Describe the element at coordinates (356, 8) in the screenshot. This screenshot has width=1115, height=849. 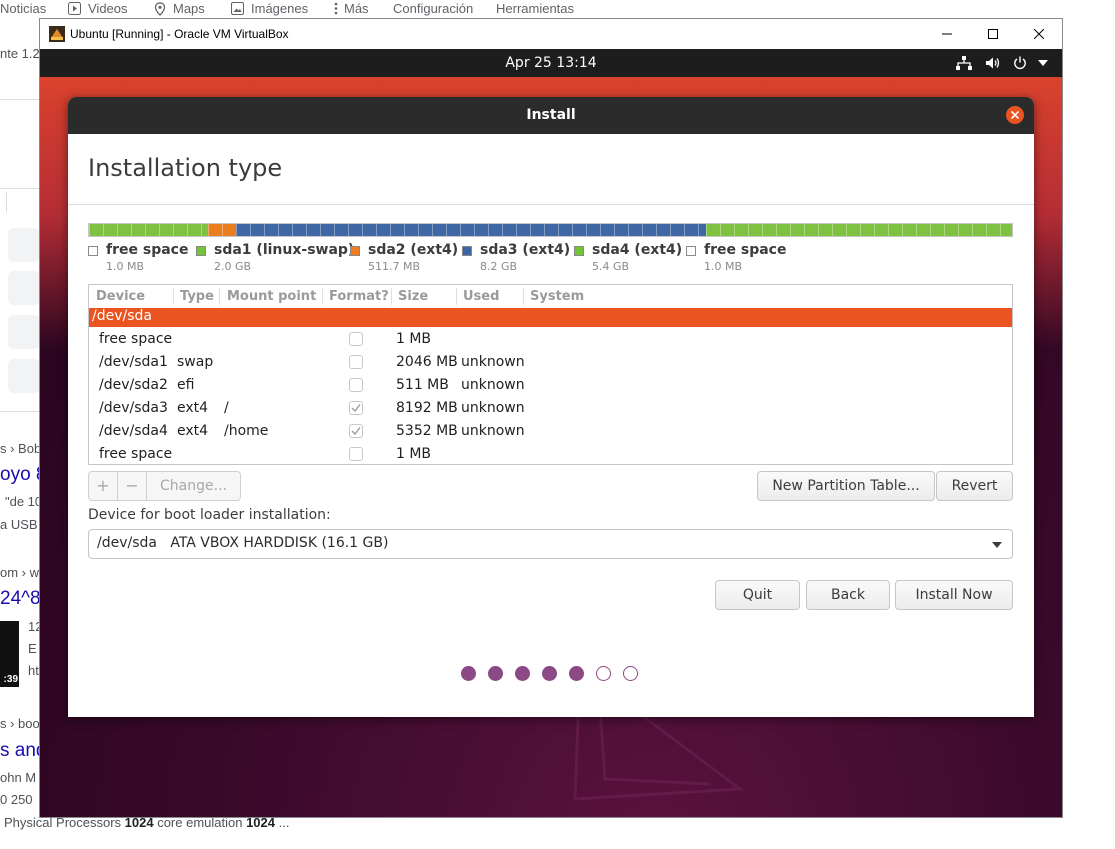
I see `nav-mas: Más` at that location.